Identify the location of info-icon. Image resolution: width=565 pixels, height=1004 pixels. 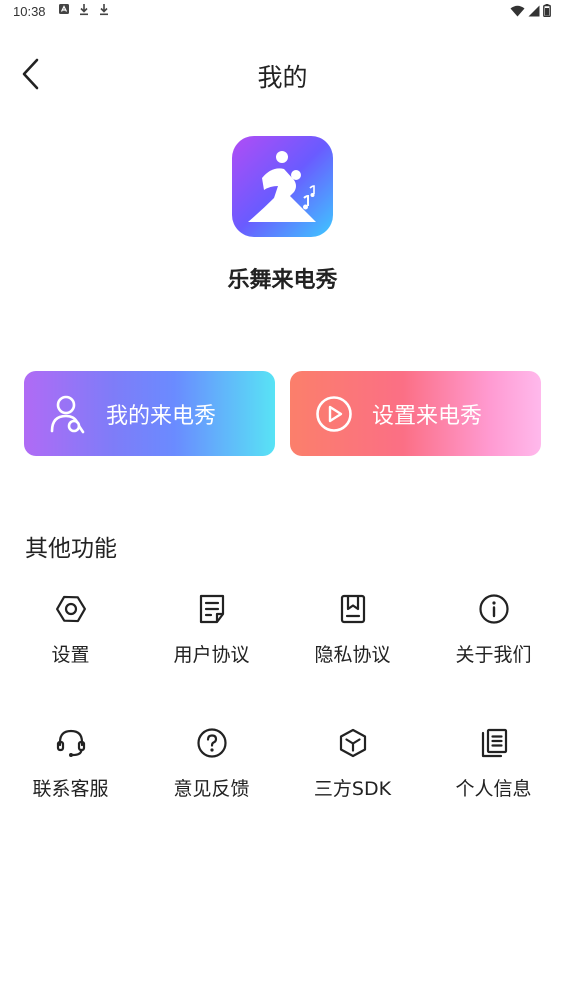
(494, 609).